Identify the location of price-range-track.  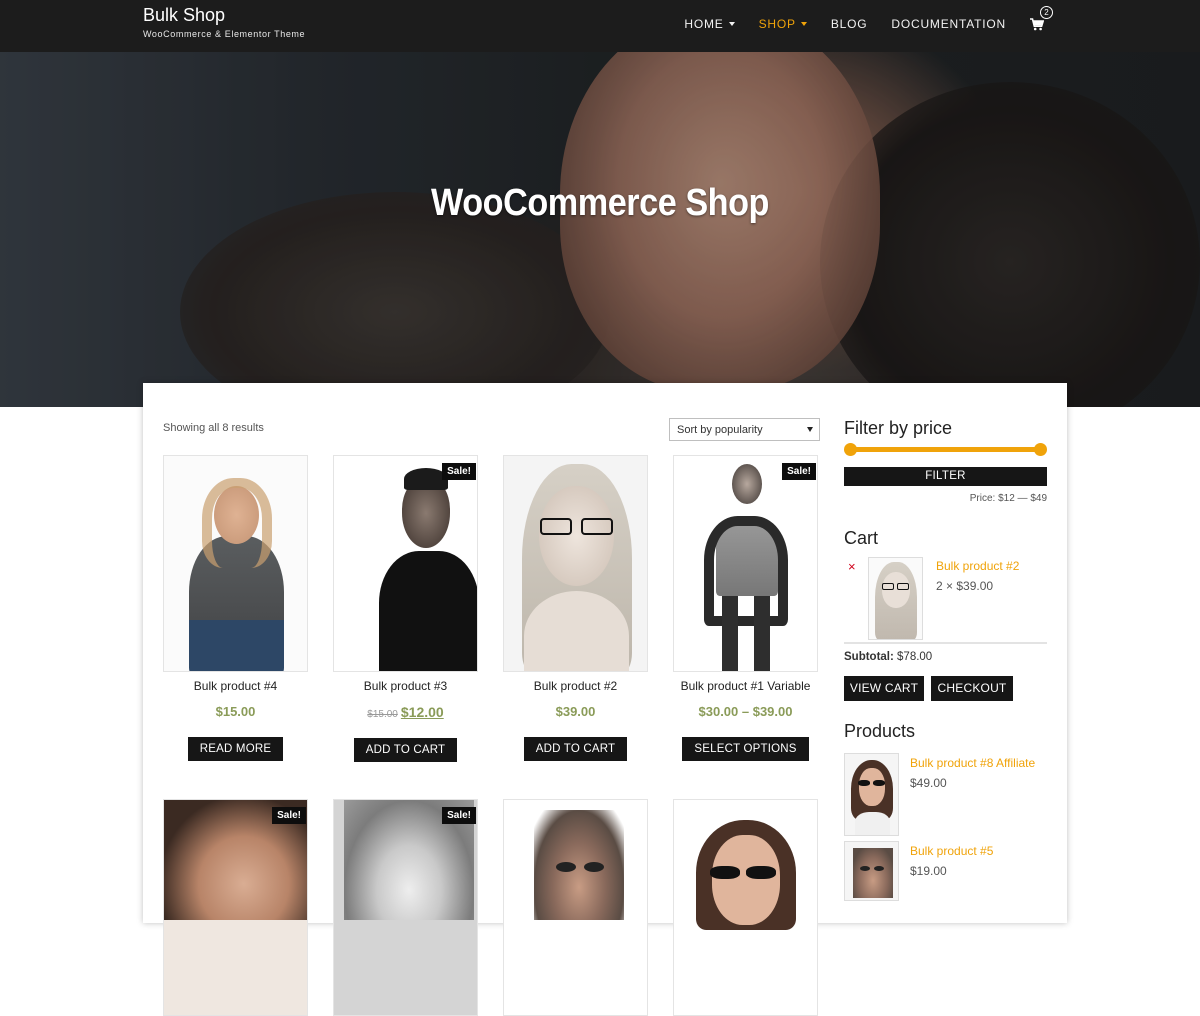
(945, 449).